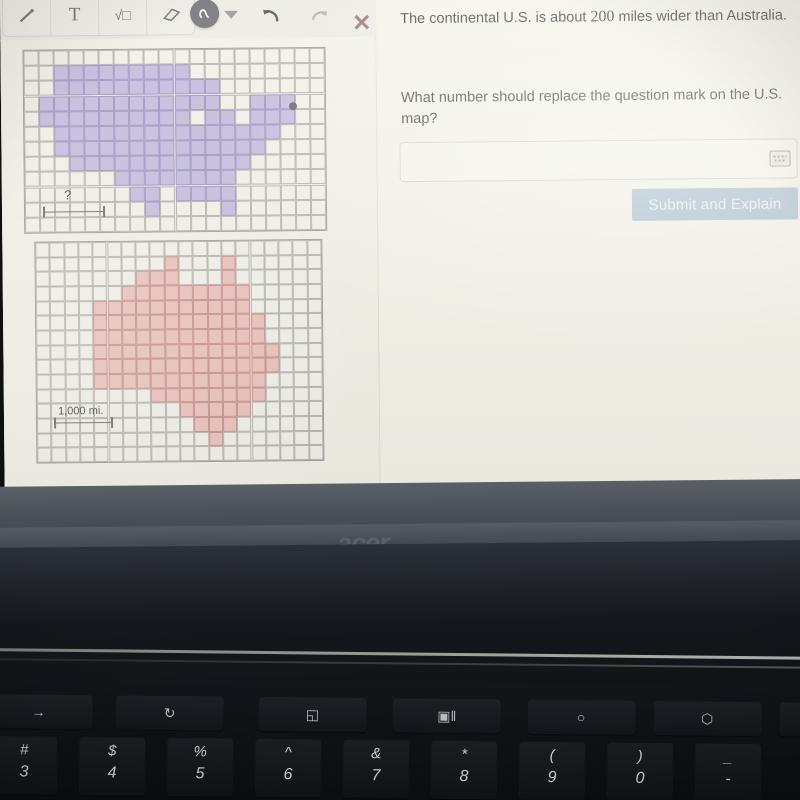  What do you see at coordinates (179, 351) in the screenshot?
I see `australia-map-figure: 1,000 mi.` at bounding box center [179, 351].